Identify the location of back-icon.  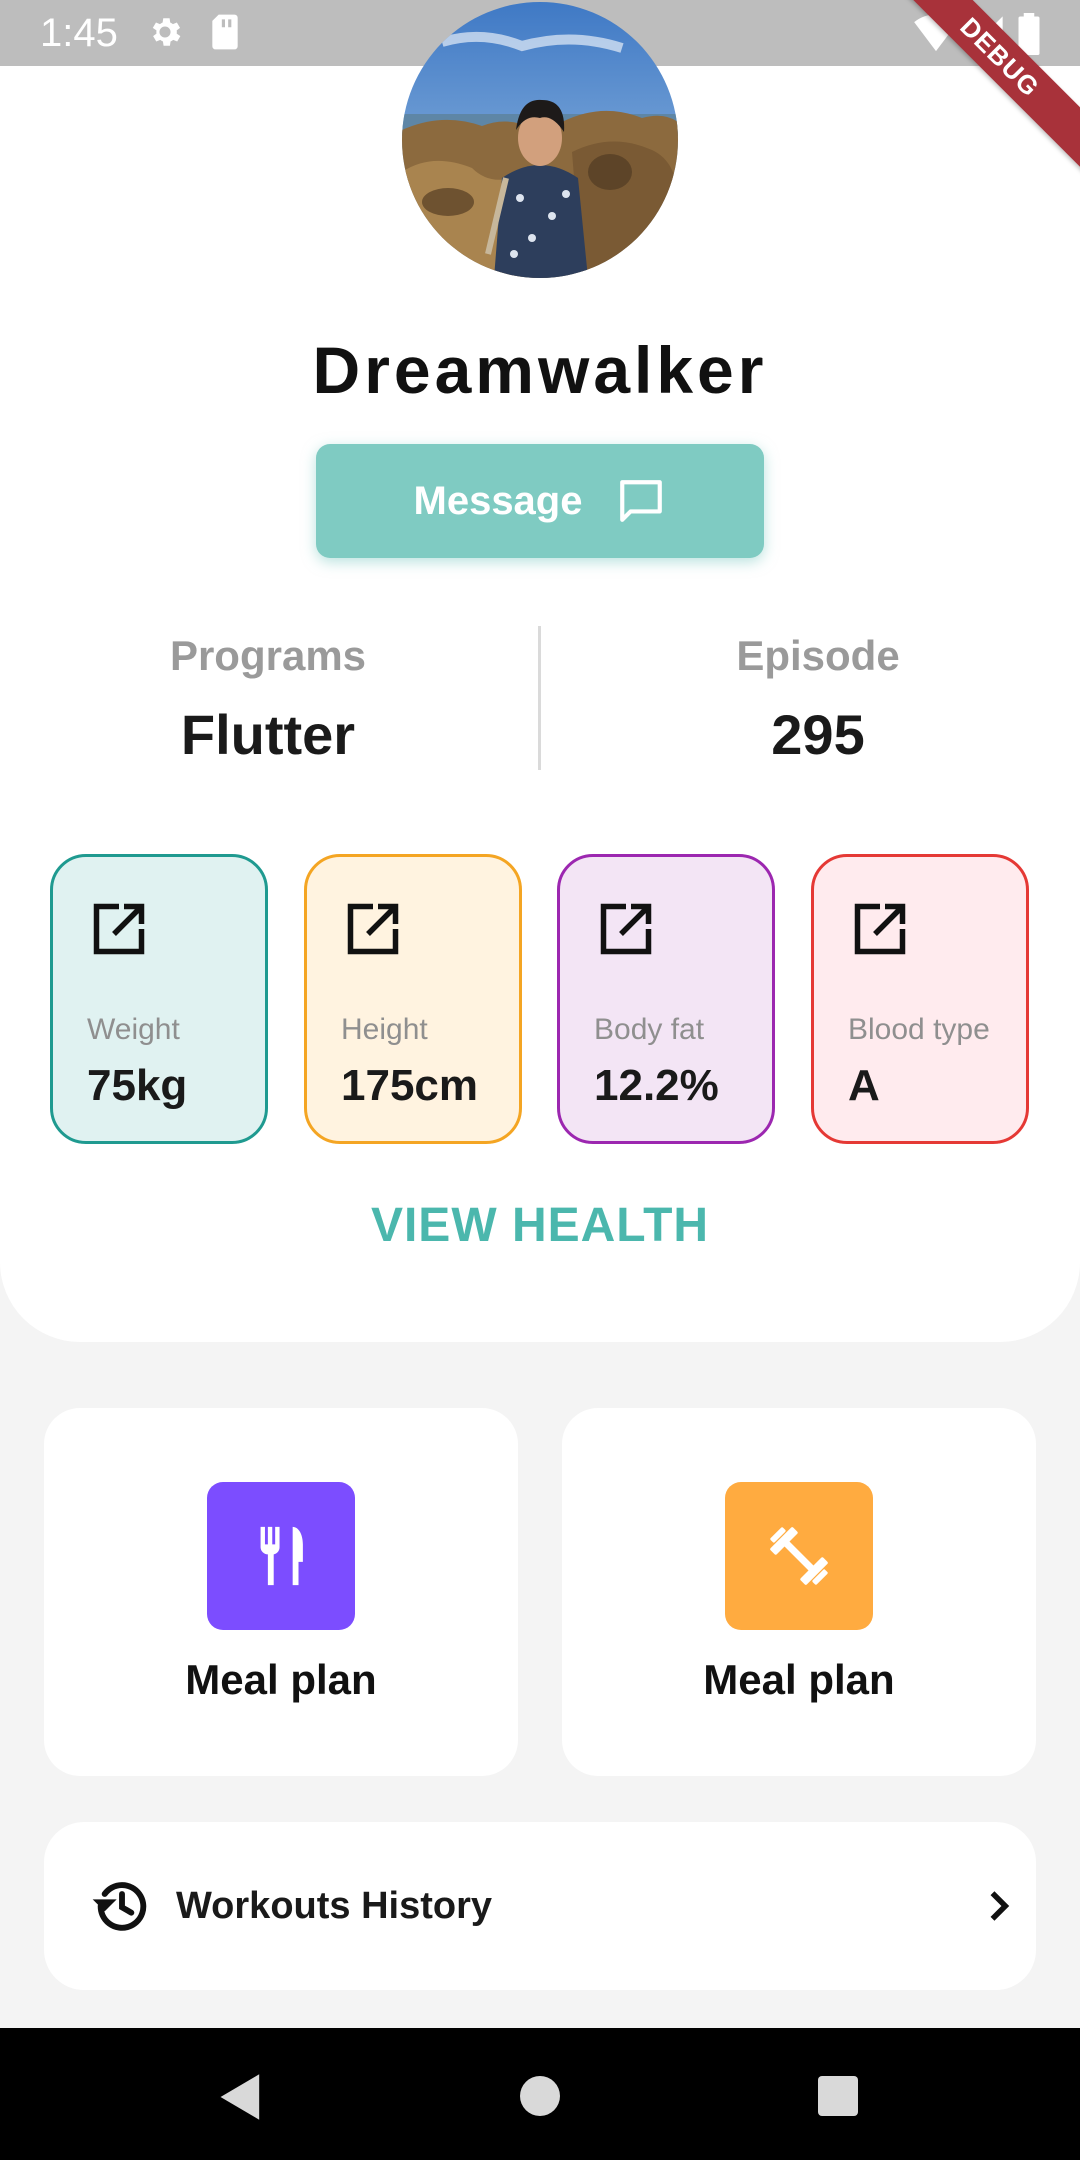
(241, 2097).